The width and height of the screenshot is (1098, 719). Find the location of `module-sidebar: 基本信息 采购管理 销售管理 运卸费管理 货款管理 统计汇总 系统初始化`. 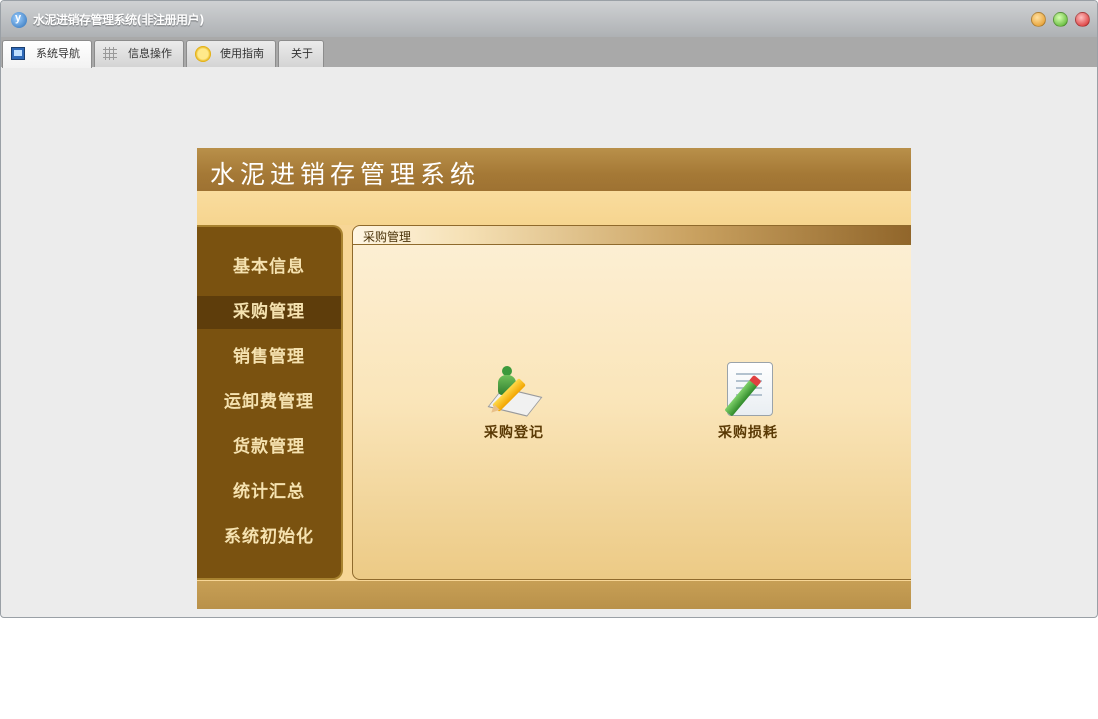

module-sidebar: 基本信息 采购管理 销售管理 运卸费管理 货款管理 统计汇总 系统初始化 is located at coordinates (270, 402).